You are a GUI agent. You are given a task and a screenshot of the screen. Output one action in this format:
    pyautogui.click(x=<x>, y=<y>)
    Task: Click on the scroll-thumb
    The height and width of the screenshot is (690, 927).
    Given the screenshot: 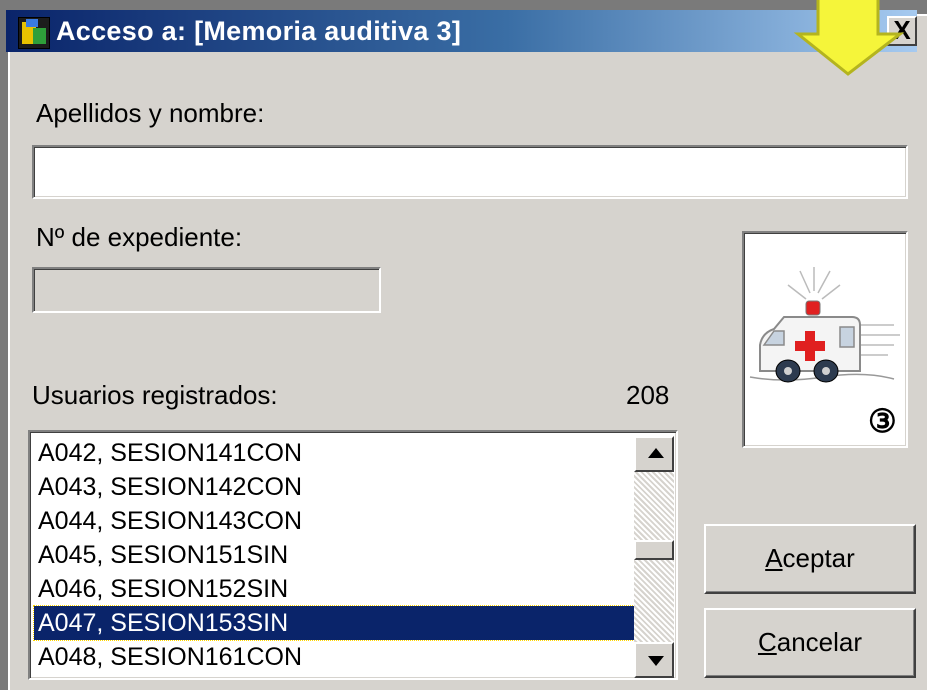 What is the action you would take?
    pyautogui.click(x=654, y=550)
    